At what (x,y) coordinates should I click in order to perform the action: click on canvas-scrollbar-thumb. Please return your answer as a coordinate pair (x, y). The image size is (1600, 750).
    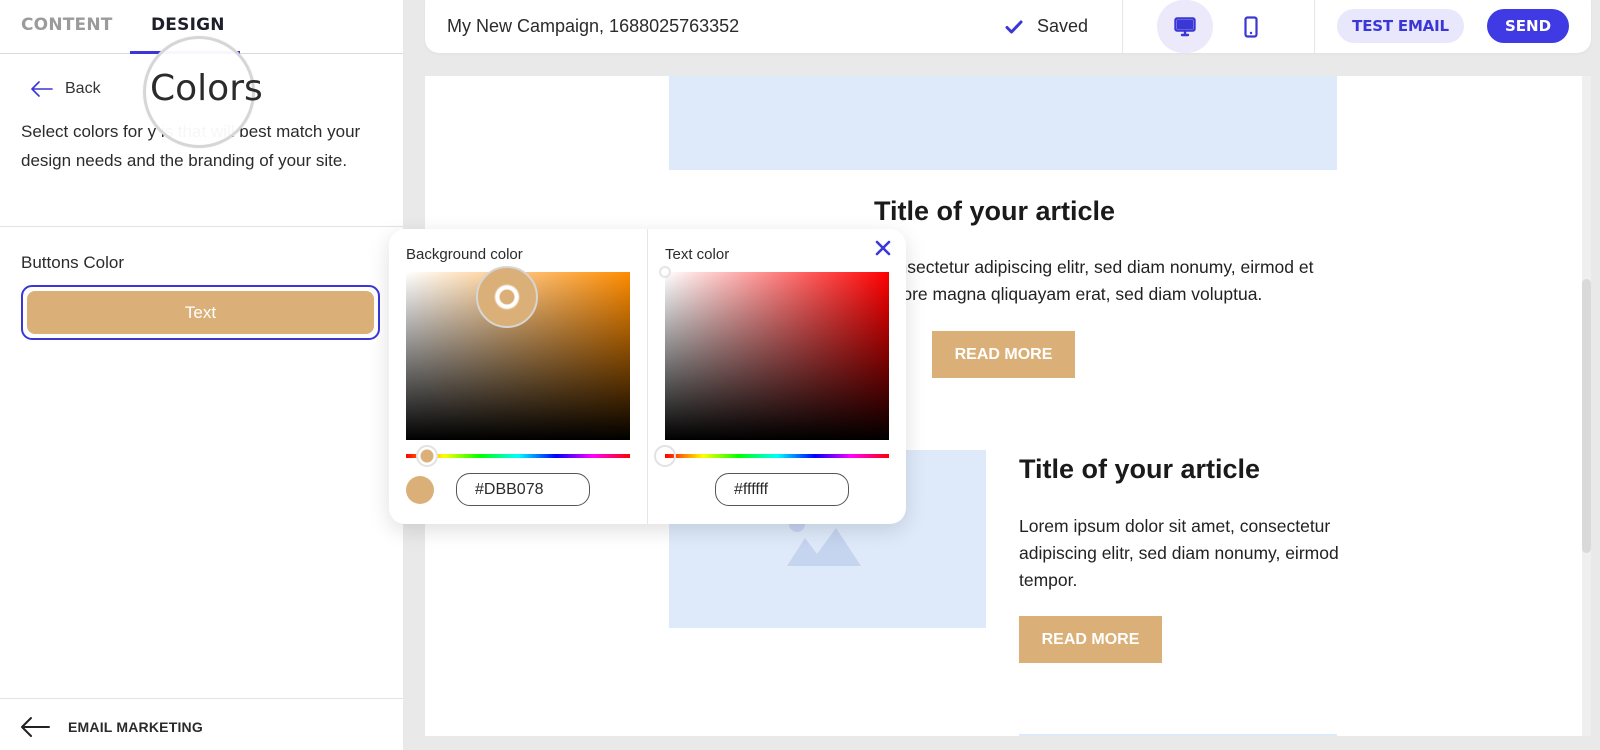
    Looking at the image, I should click on (1586, 416).